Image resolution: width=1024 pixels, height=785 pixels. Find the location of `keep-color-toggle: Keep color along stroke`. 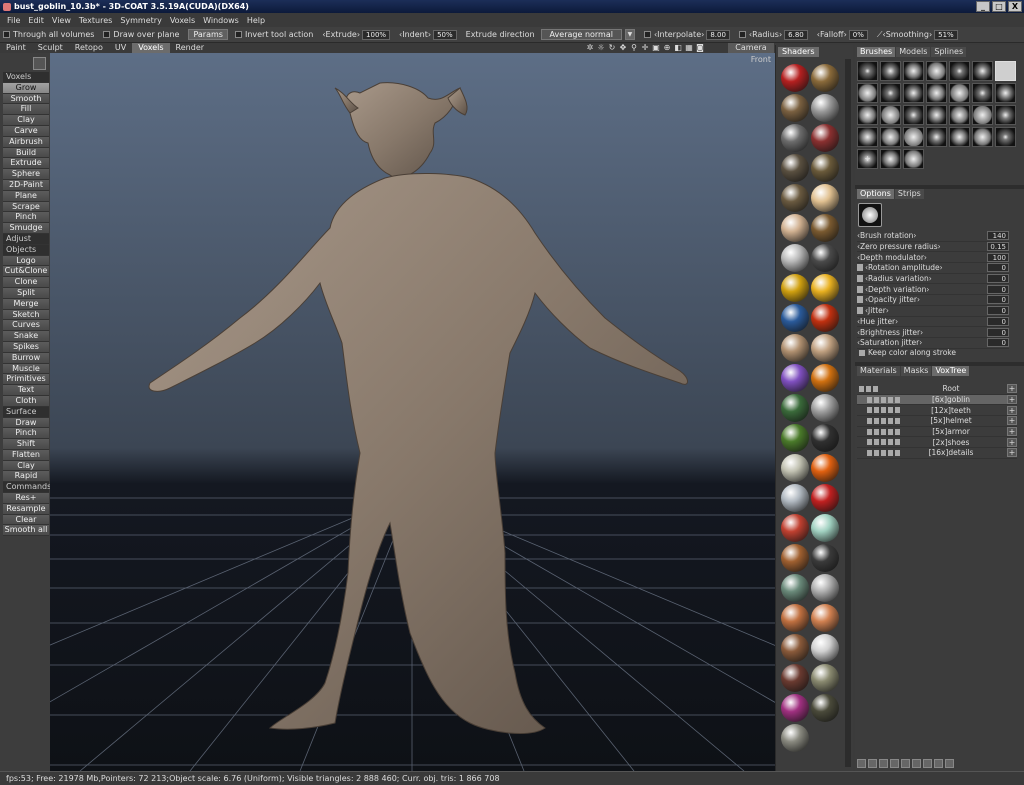

keep-color-toggle: Keep color along stroke is located at coordinates (907, 352).